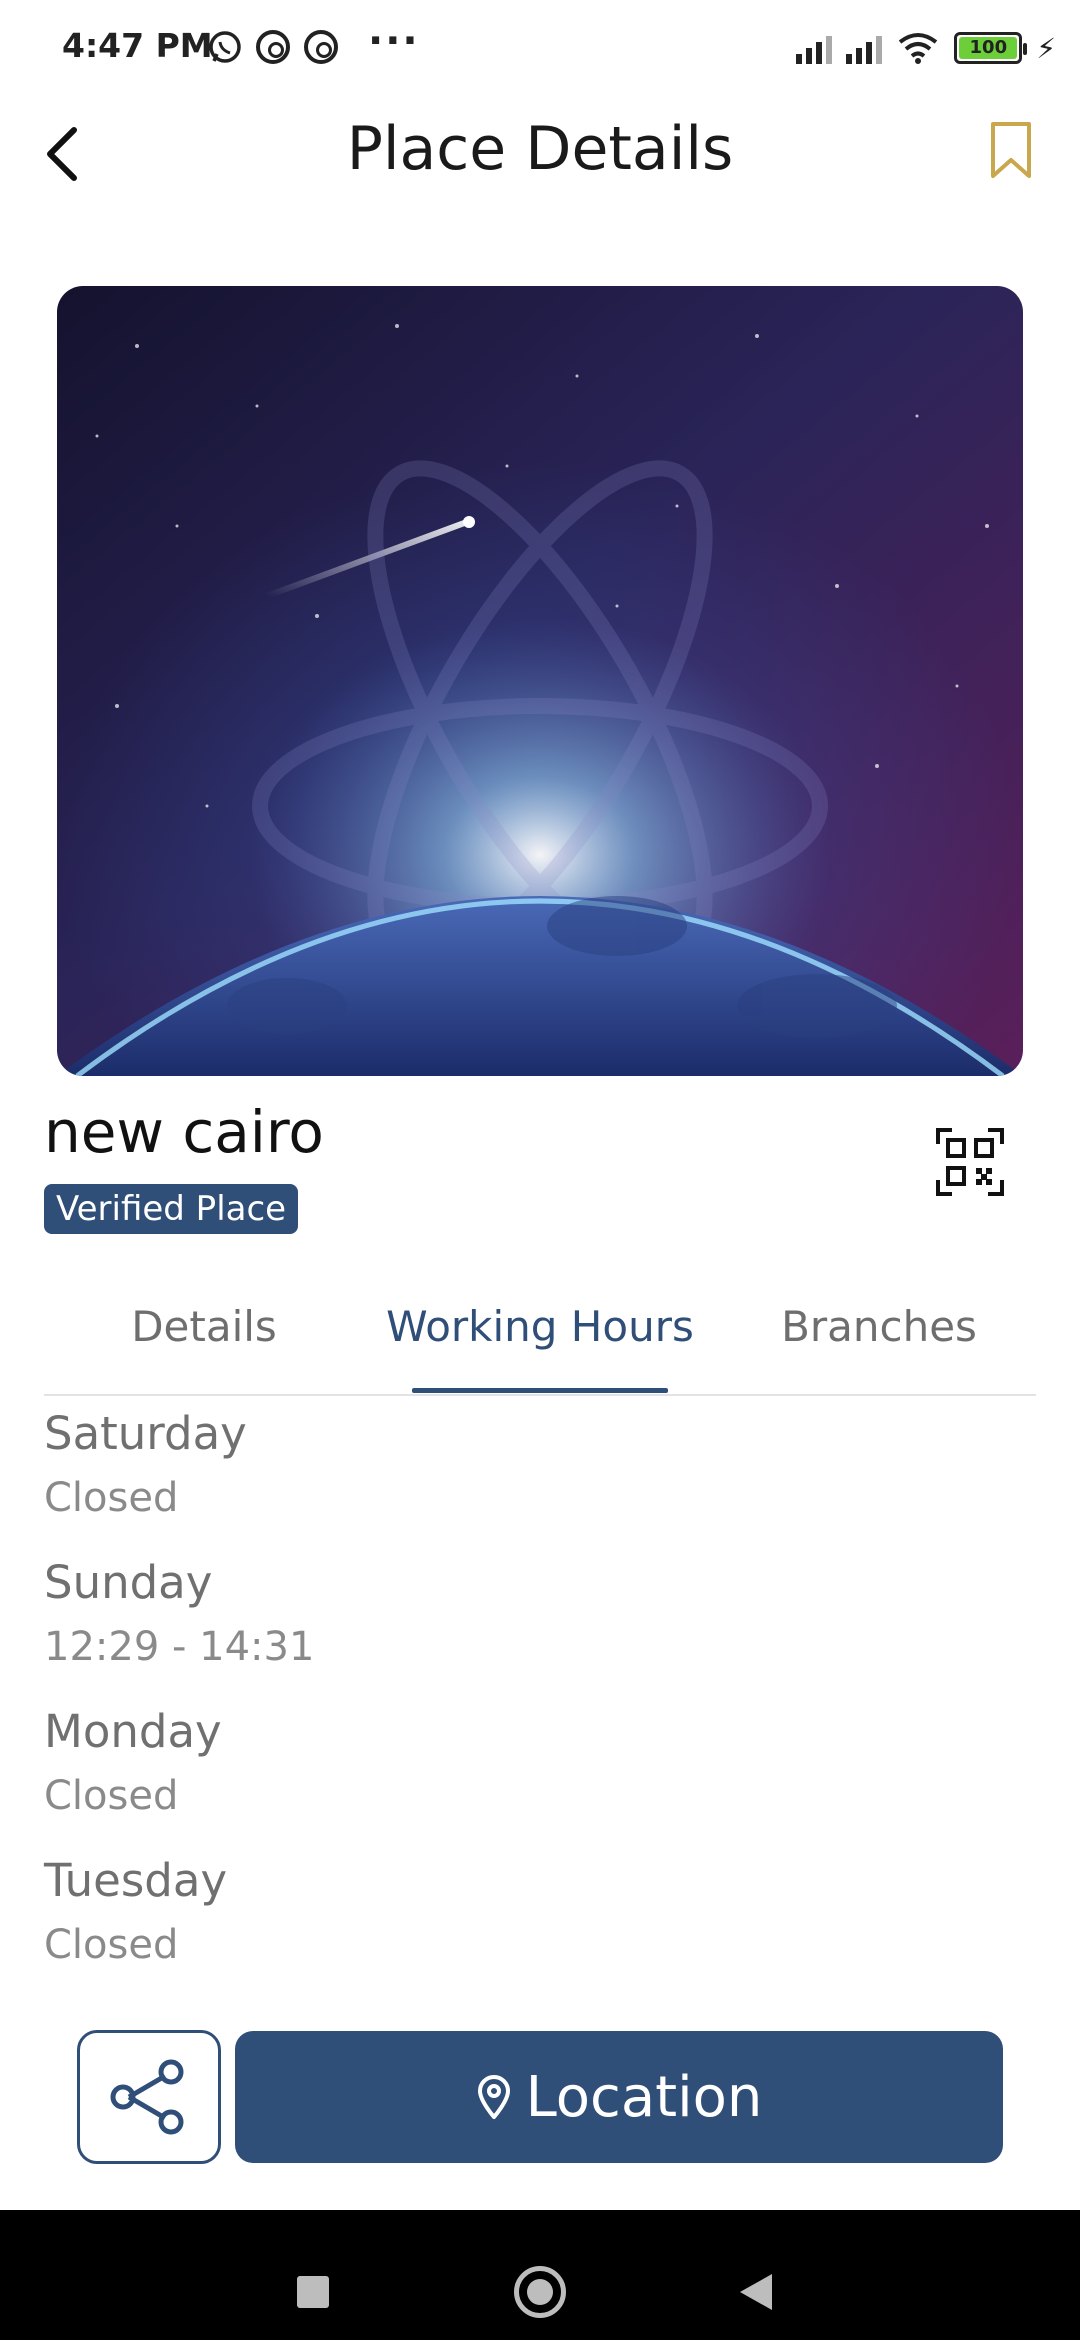 This screenshot has width=1080, height=2340. Describe the element at coordinates (179, 1647) in the screenshot. I see `hours-value: 12:29 - 14:31` at that location.